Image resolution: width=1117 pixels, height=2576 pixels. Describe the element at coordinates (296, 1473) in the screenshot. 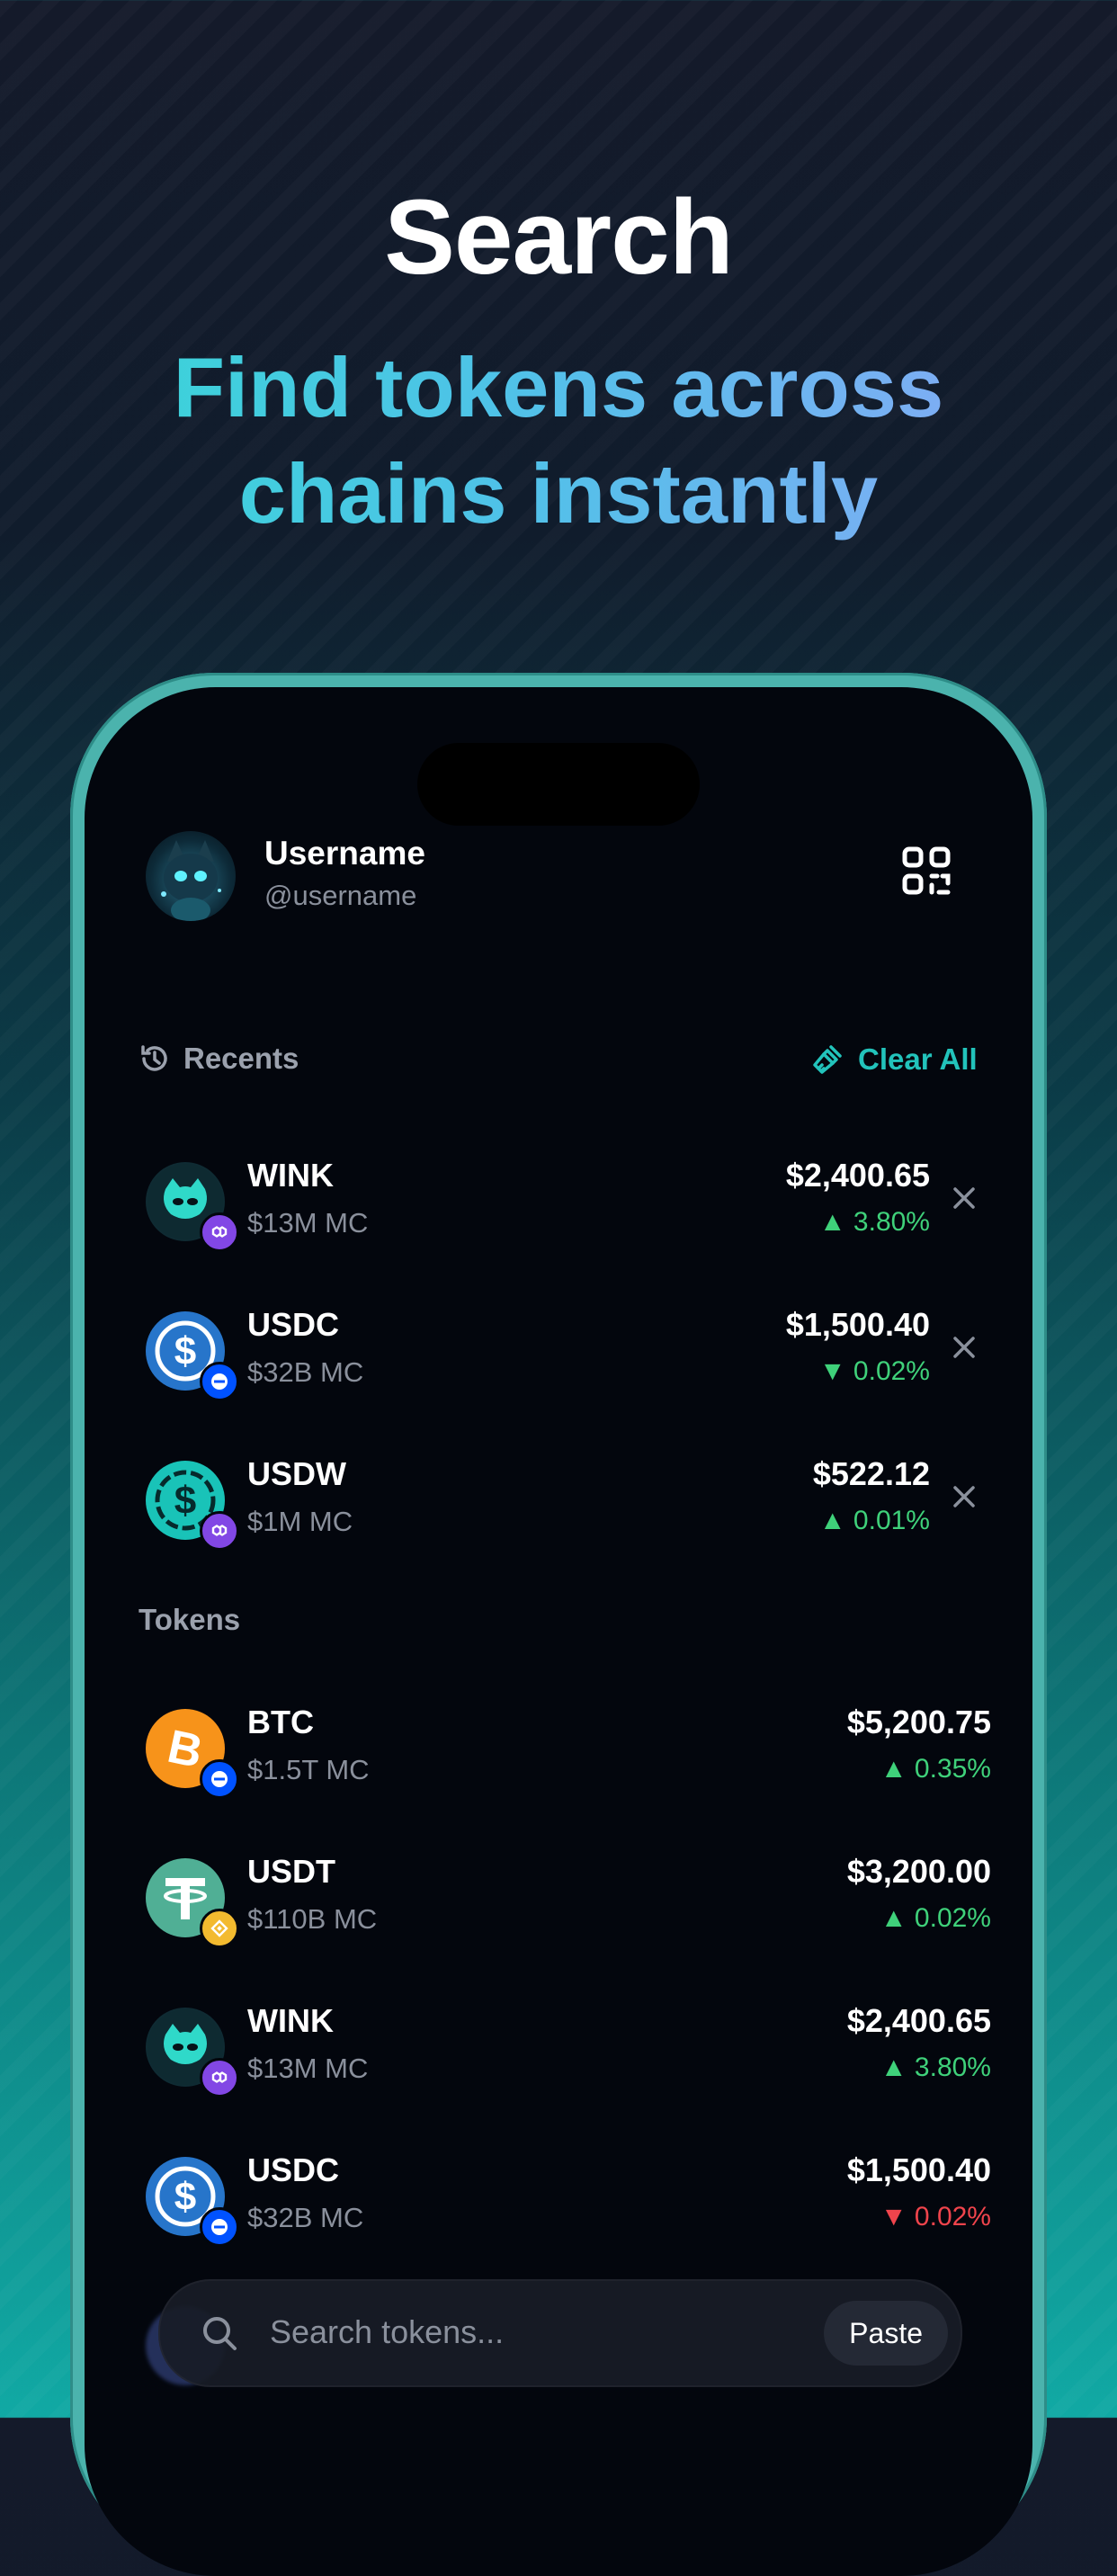

I see `token-symbol: USDW` at that location.